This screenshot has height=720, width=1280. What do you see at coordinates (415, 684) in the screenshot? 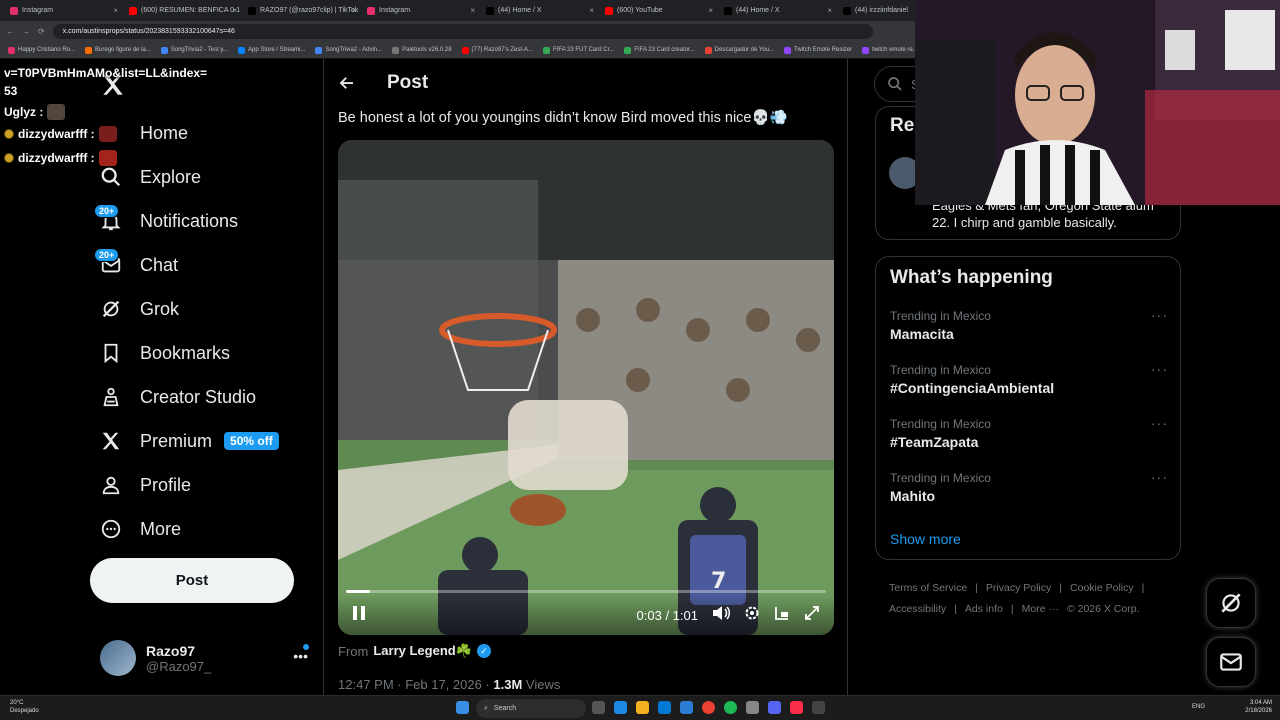
I see `post-timestamp: 12:47 PM · Feb 17, 2026 ·` at bounding box center [415, 684].